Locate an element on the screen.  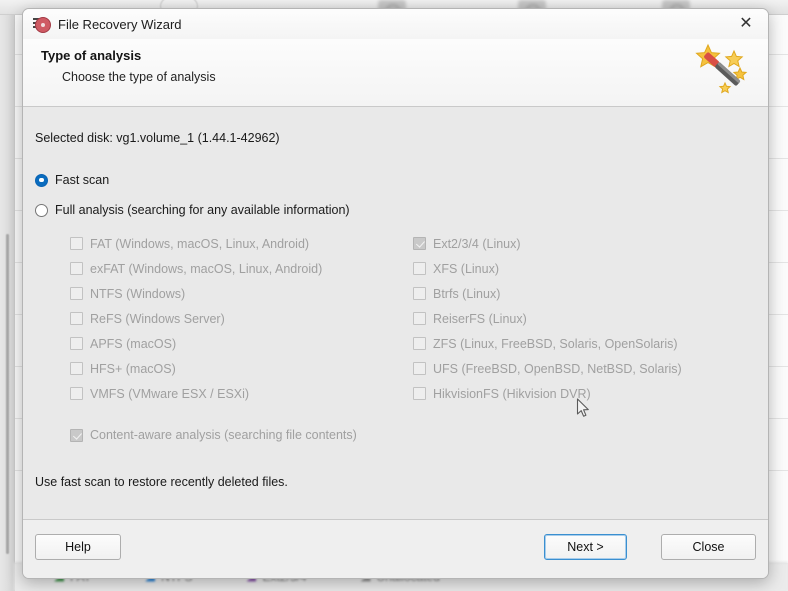
background-left-scrollbar is located at coordinates (7, 302).